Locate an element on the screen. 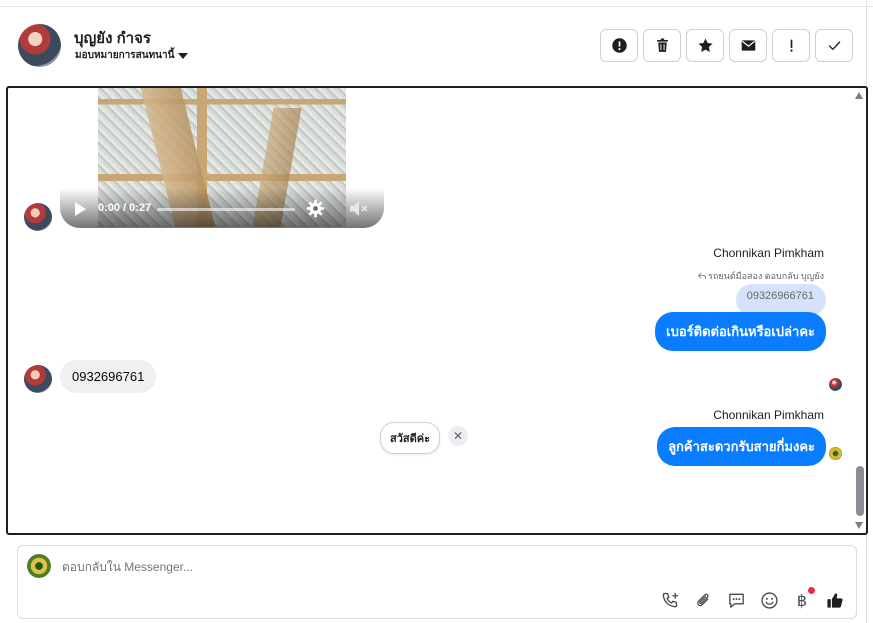  conversation-header: บุญยัง กำจร มอบหมายการสนทนานี้ is located at coordinates (435, 47).